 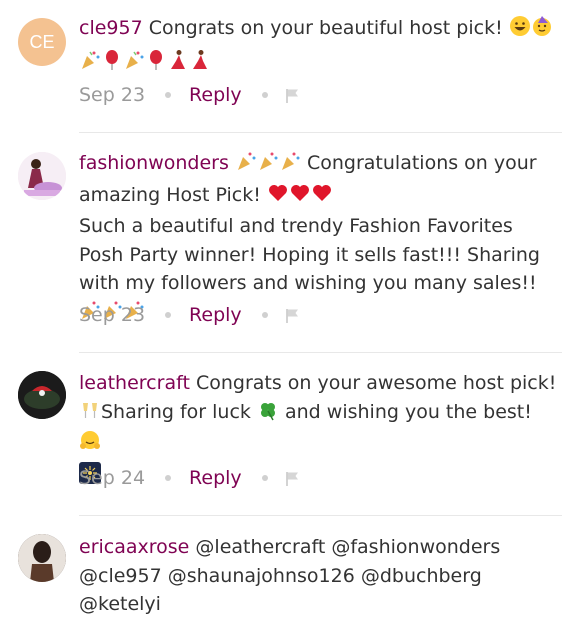 What do you see at coordinates (520, 30) in the screenshot?
I see `grinning-face-icon` at bounding box center [520, 30].